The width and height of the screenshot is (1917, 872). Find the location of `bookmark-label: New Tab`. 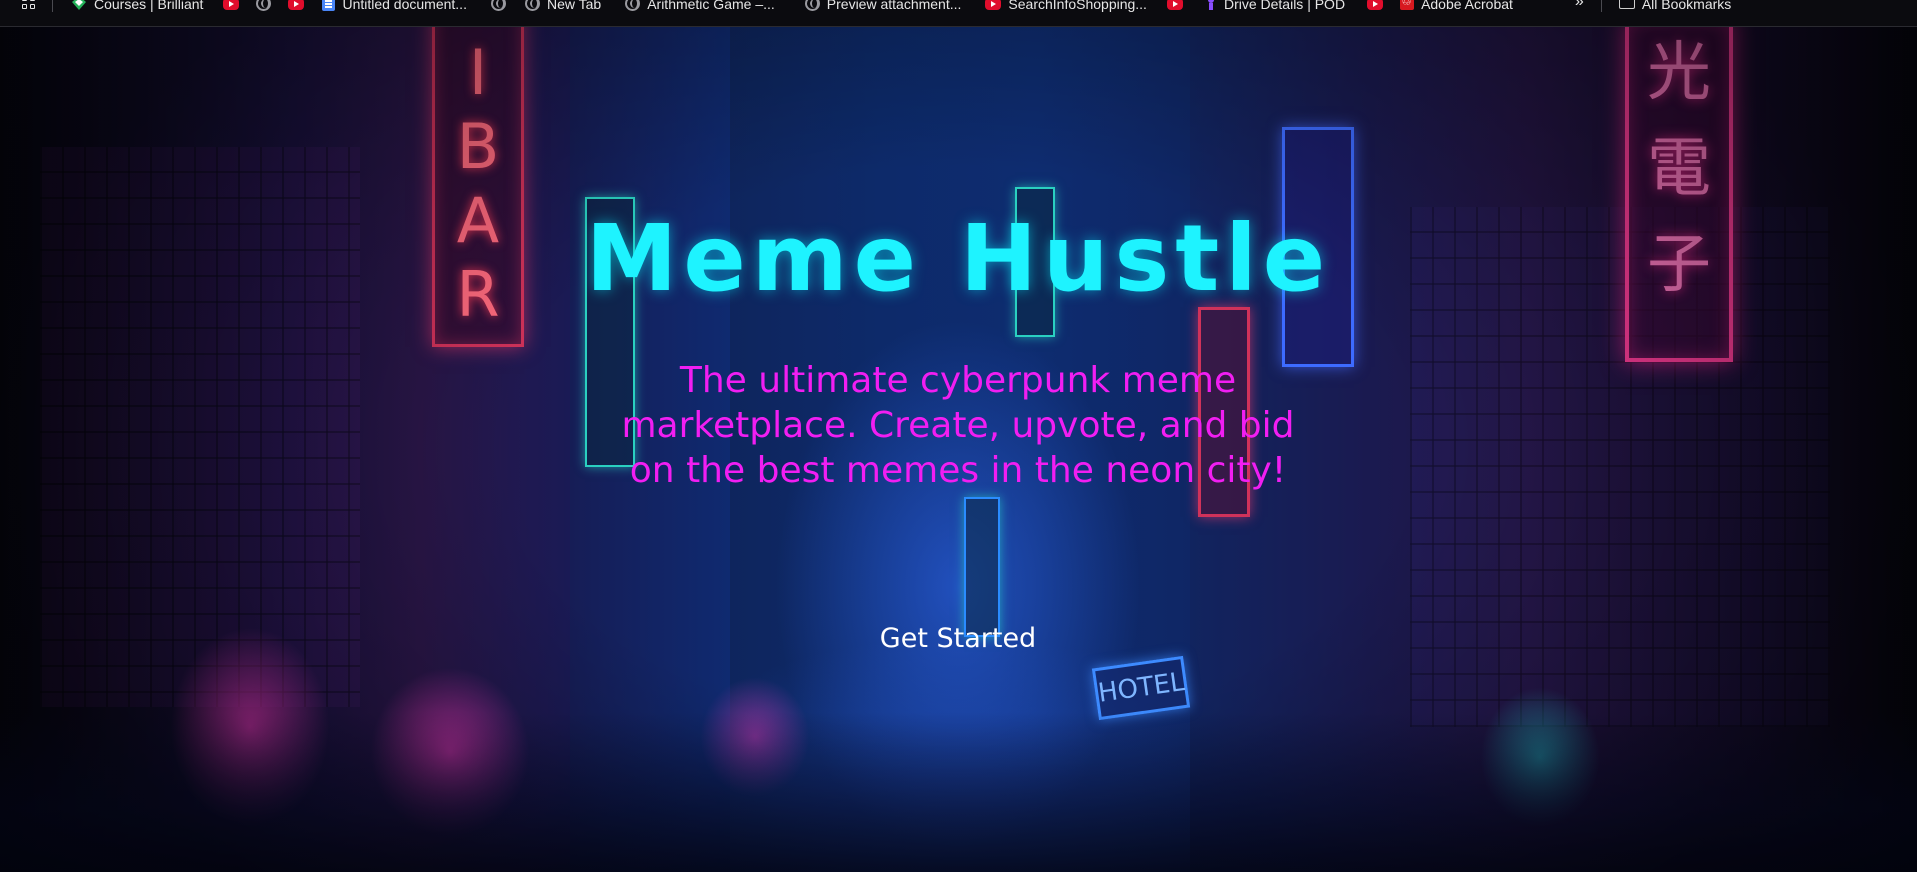

bookmark-label: New Tab is located at coordinates (574, 6).